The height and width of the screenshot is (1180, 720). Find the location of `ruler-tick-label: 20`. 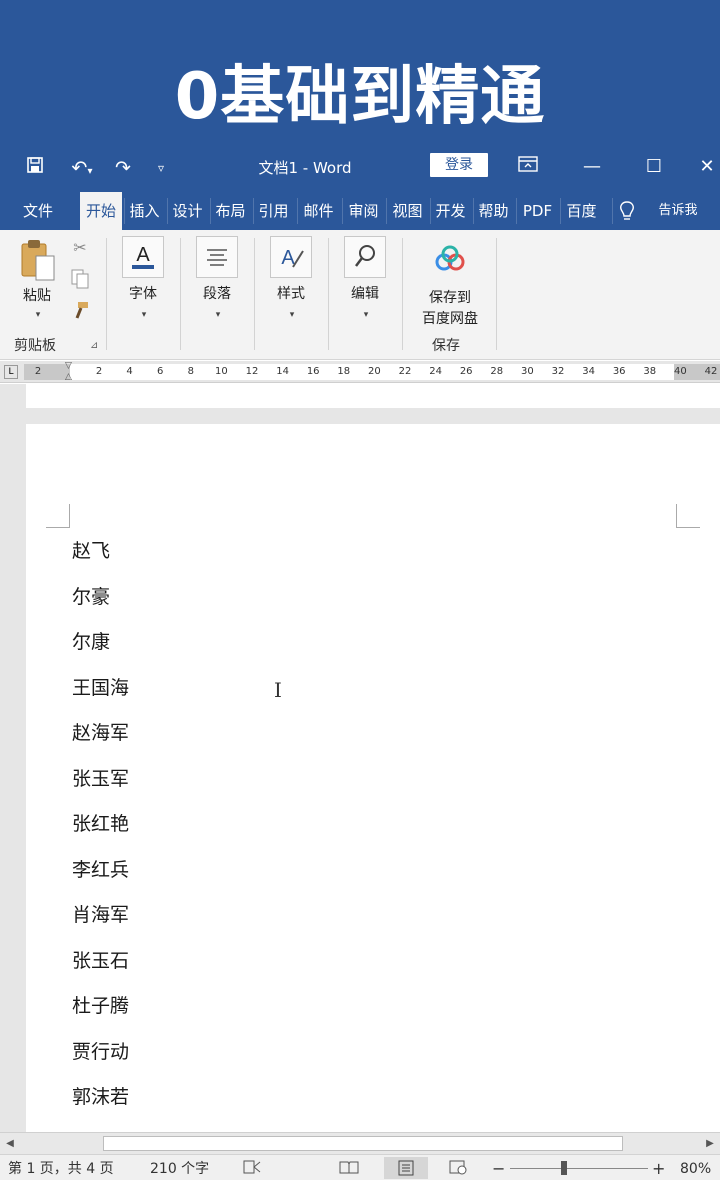

ruler-tick-label: 20 is located at coordinates (374, 371).